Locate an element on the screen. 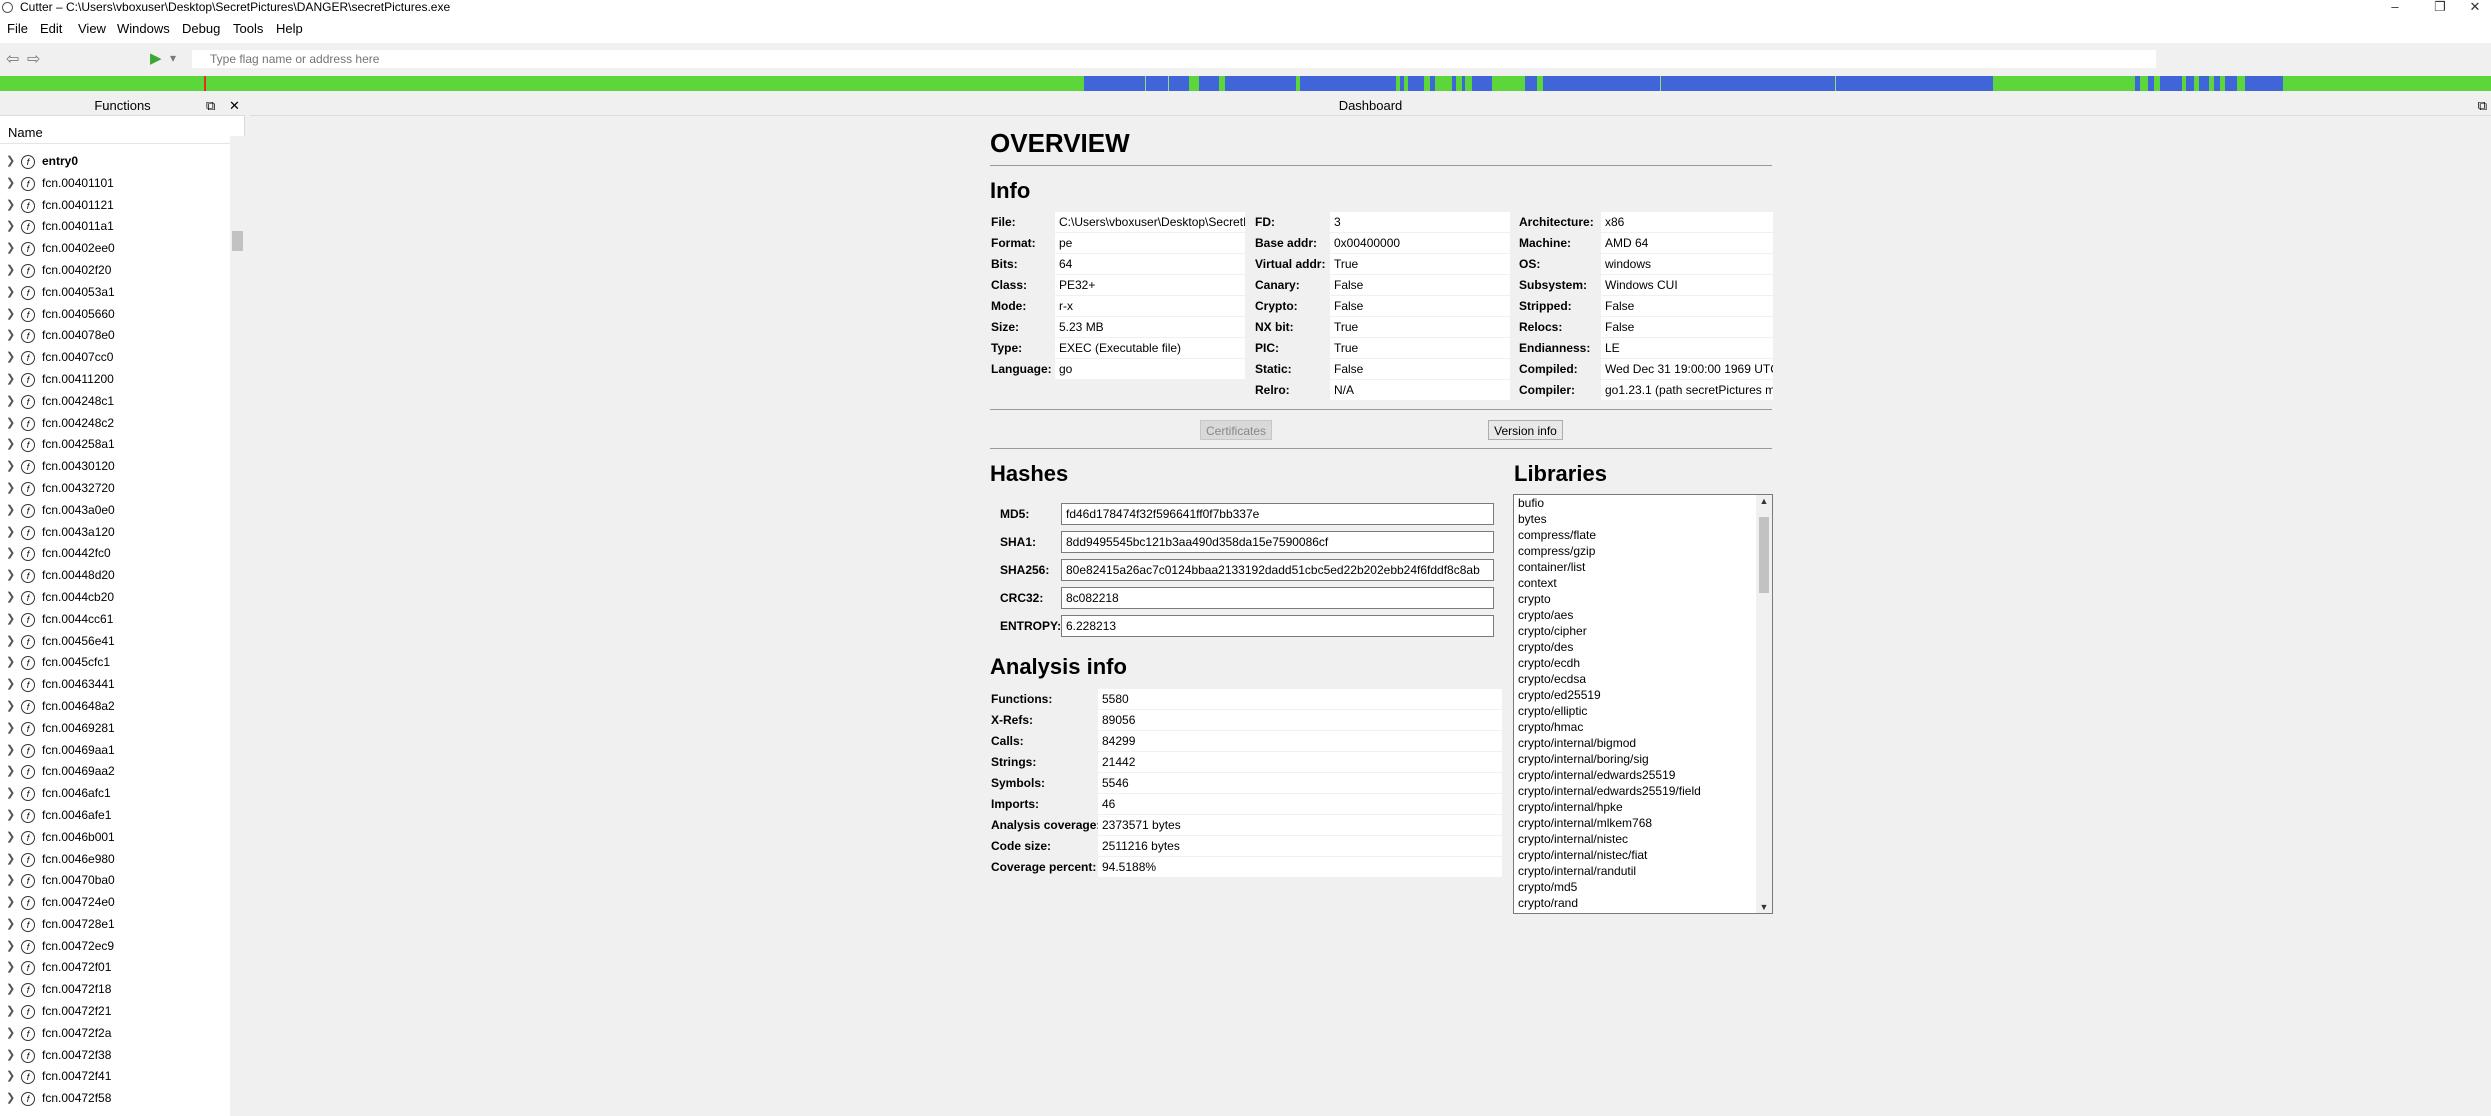 This screenshot has width=2491, height=1116. function-list-item: ❯ f fcn.00472f58 is located at coordinates (115, 1099).